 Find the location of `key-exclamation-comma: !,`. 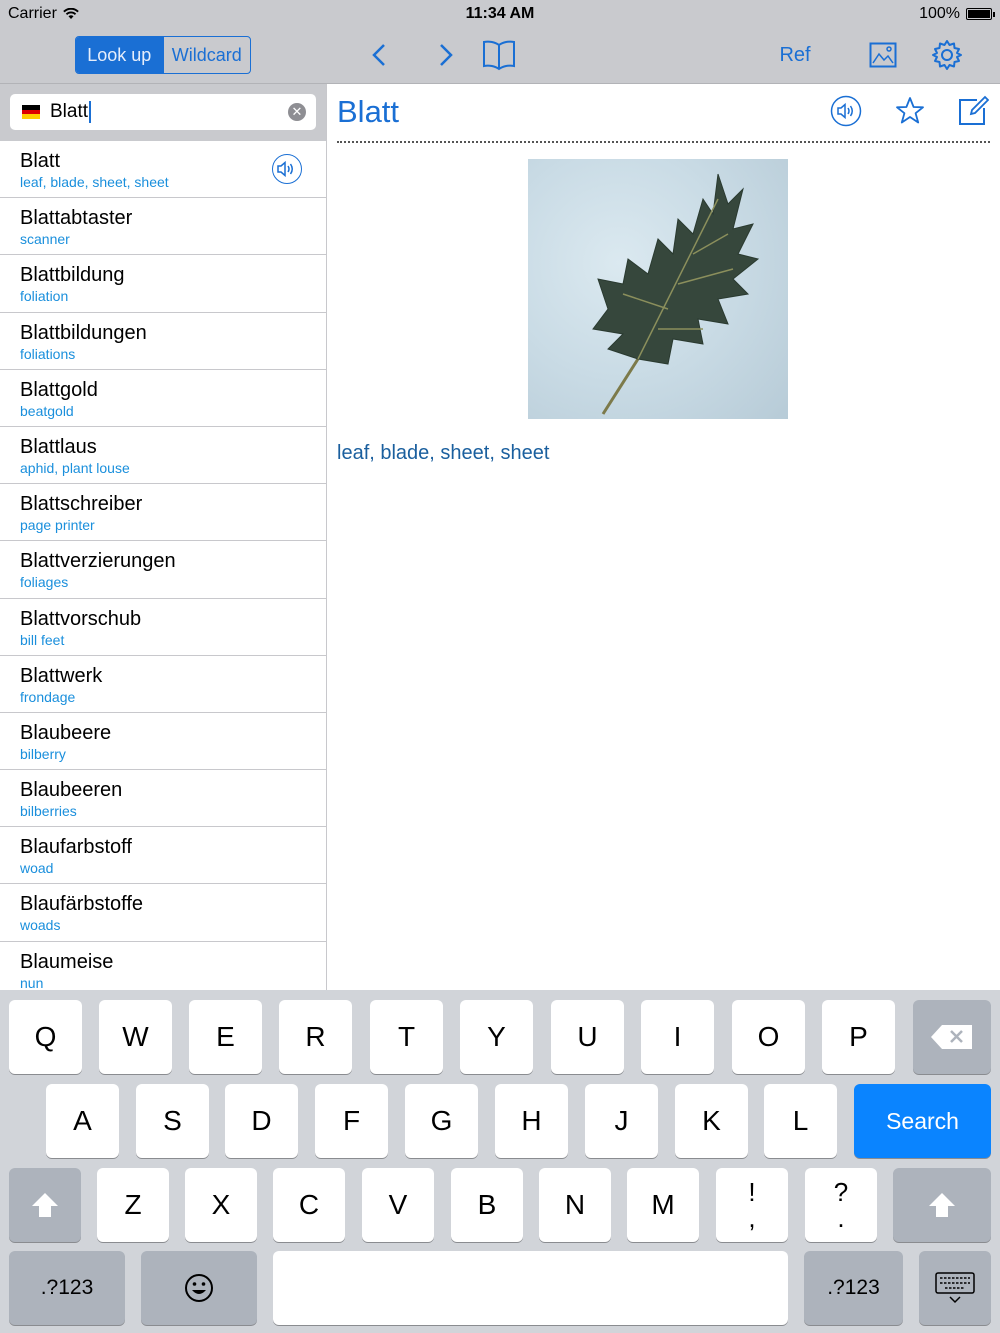

key-exclamation-comma: !, is located at coordinates (752, 1205).